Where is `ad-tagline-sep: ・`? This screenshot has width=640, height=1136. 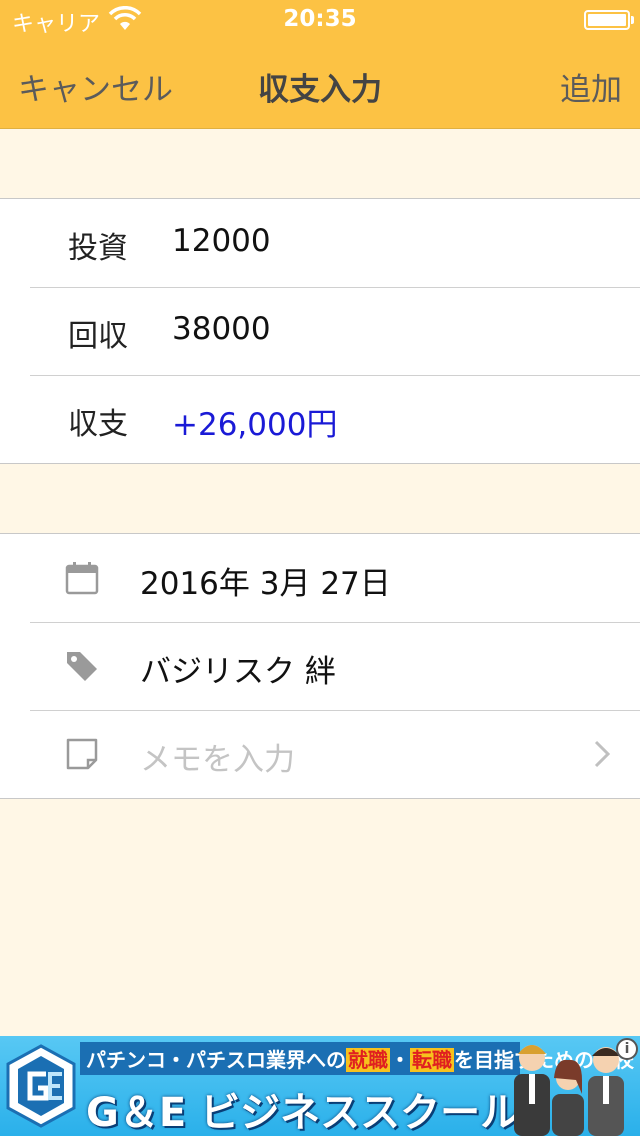 ad-tagline-sep: ・ is located at coordinates (400, 1060).